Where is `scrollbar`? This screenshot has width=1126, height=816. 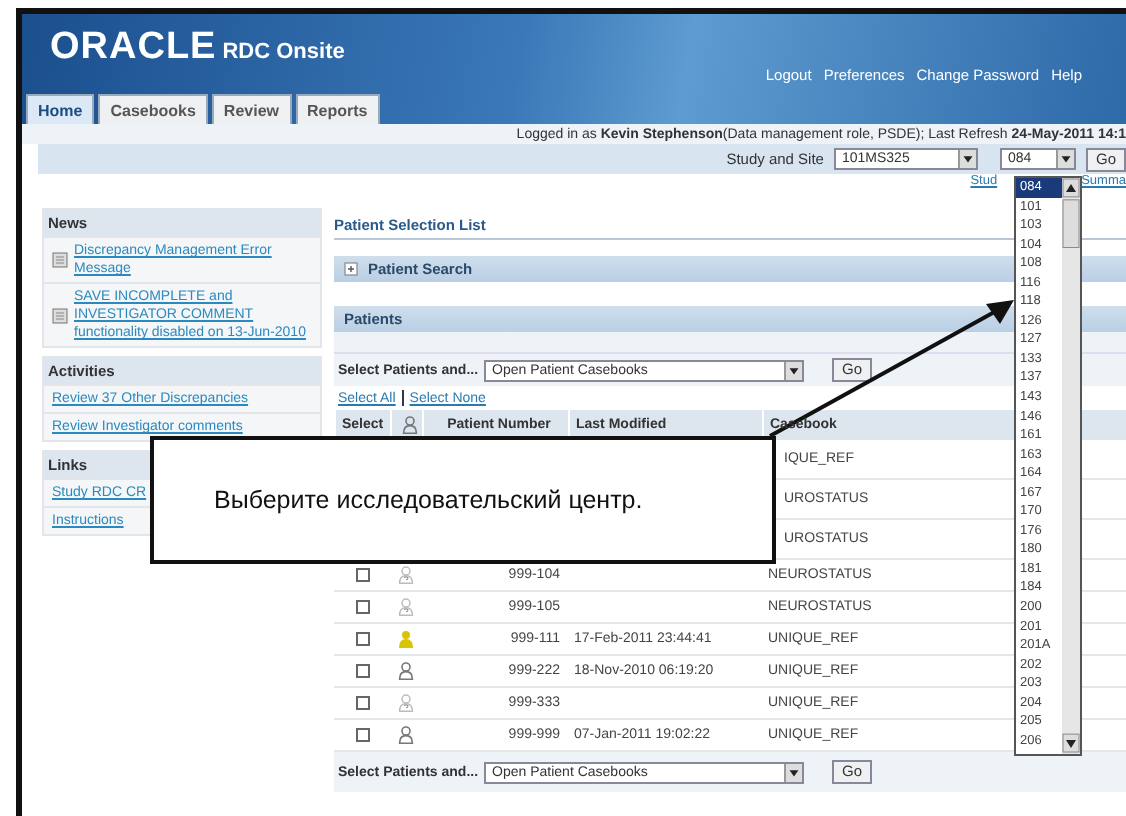 scrollbar is located at coordinates (1071, 466).